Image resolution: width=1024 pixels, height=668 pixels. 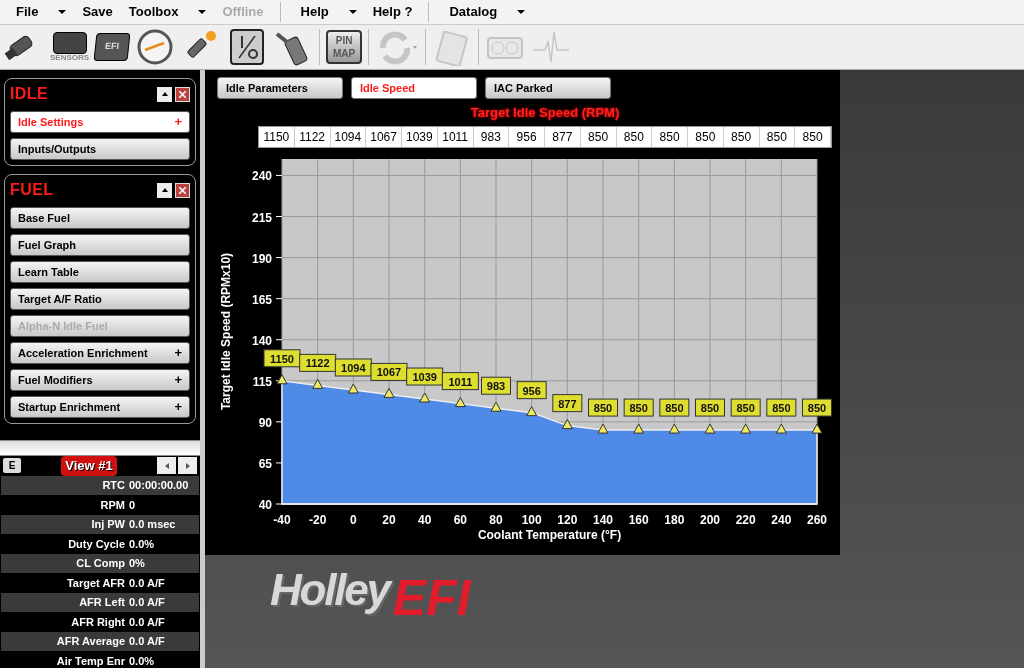 What do you see at coordinates (187, 466) in the screenshot?
I see `scroll-right-button` at bounding box center [187, 466].